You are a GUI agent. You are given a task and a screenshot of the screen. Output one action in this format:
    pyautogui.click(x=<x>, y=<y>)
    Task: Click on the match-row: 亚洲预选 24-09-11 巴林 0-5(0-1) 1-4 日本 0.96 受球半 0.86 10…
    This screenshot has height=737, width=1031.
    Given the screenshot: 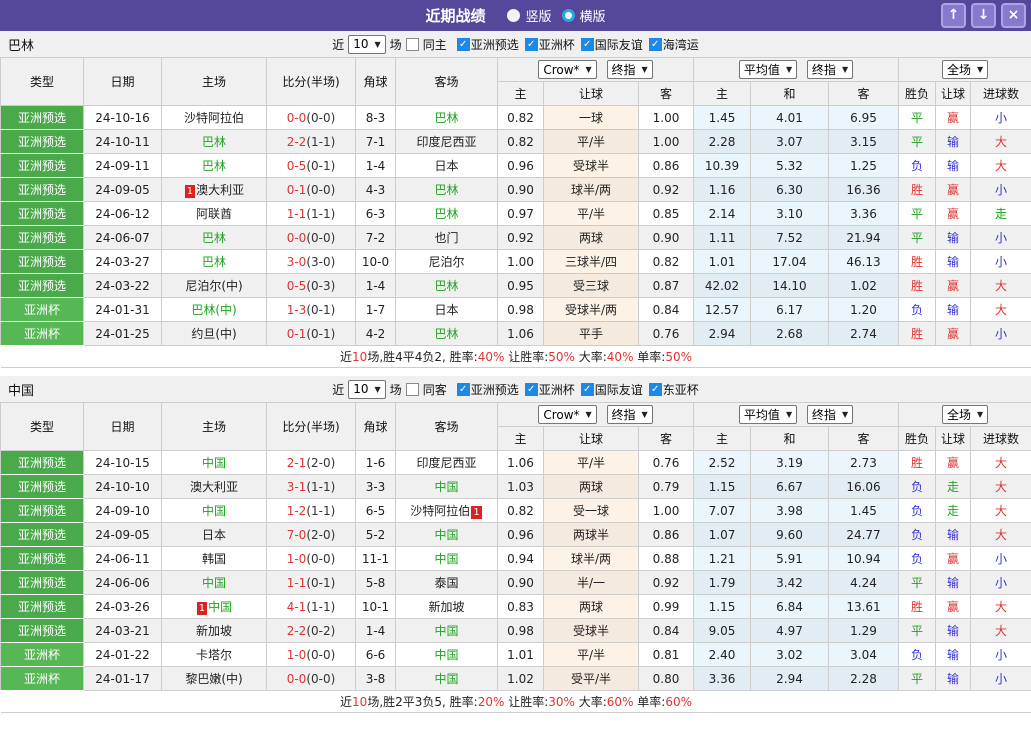 What is the action you would take?
    pyautogui.click(x=515, y=165)
    